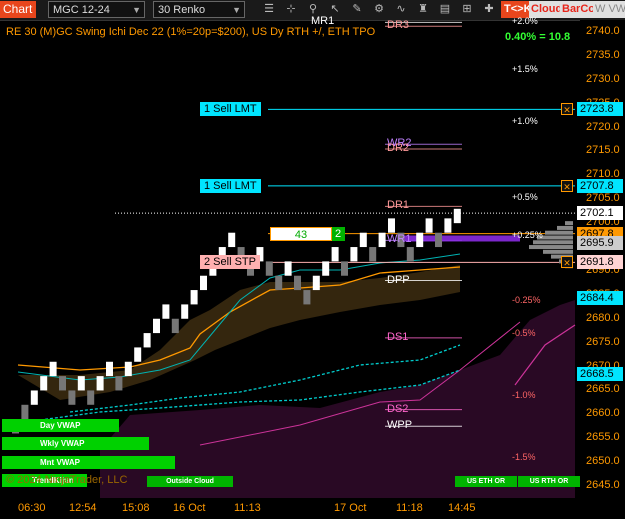 The image size is (625, 519). Describe the element at coordinates (350, 508) in the screenshot. I see `time-tick-label: 17 Oct` at that location.